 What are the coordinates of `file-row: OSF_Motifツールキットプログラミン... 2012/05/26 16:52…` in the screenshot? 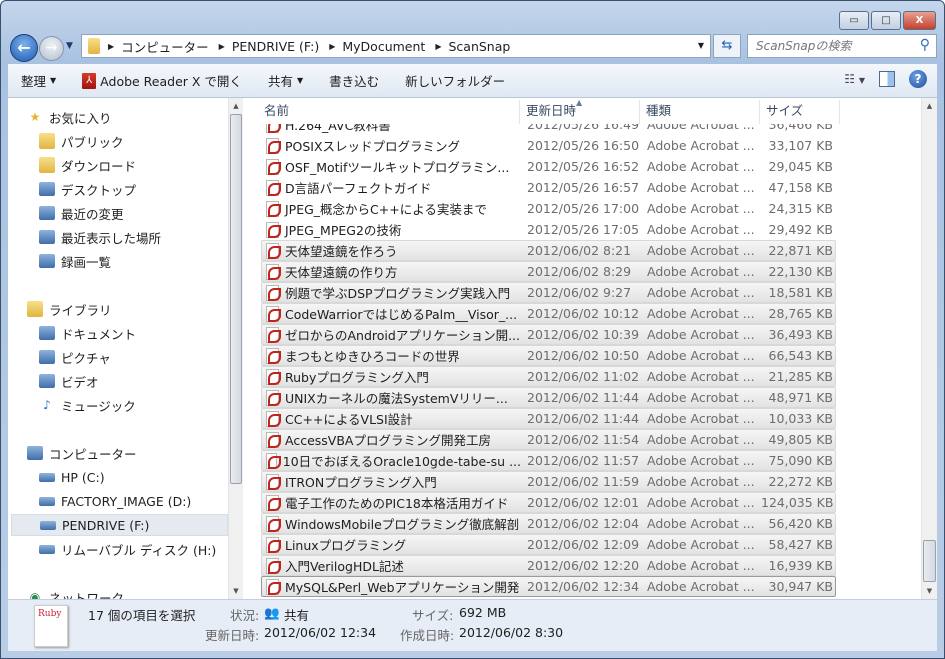 It's located at (548, 166).